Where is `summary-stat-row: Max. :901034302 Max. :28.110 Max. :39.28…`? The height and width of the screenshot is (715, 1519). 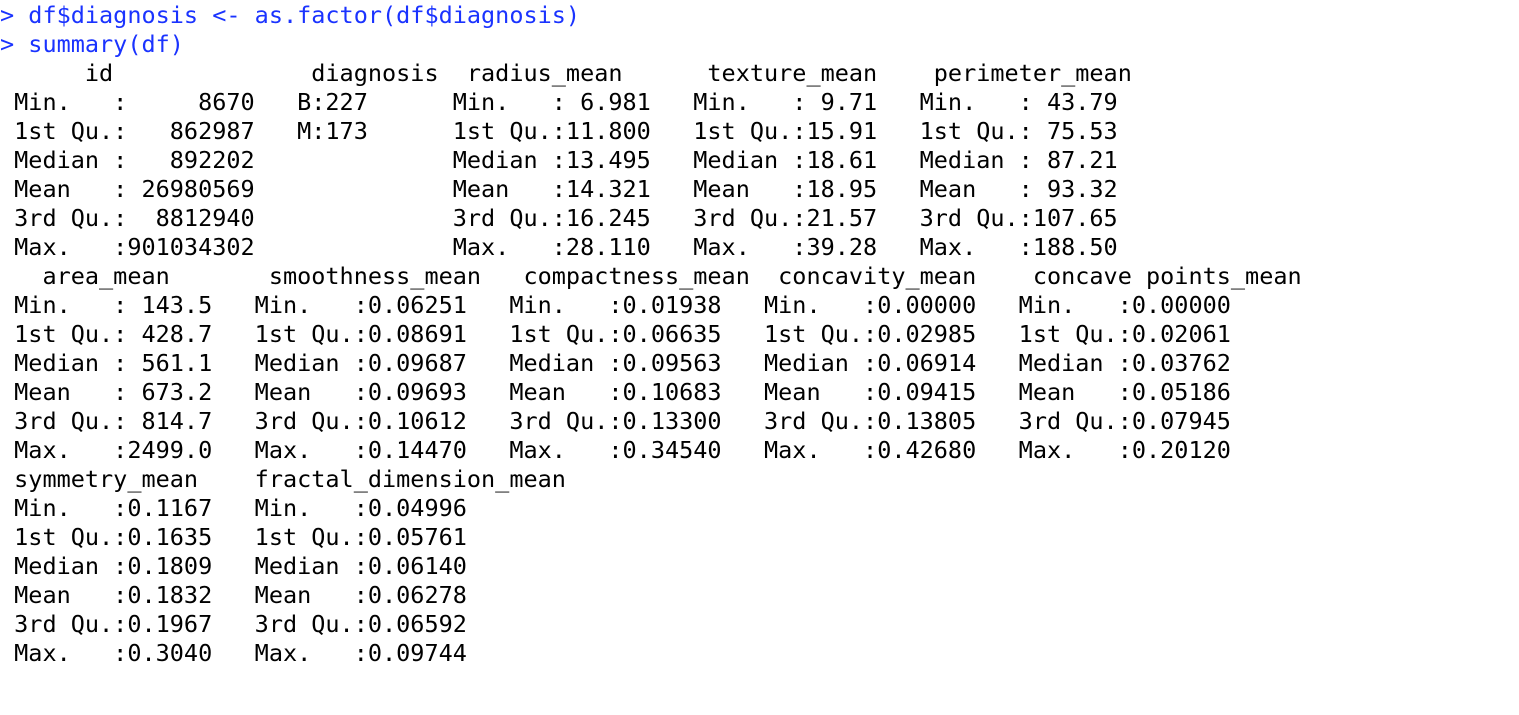 summary-stat-row: Max. :901034302 Max. :28.110 Max. :39.28… is located at coordinates (573, 247).